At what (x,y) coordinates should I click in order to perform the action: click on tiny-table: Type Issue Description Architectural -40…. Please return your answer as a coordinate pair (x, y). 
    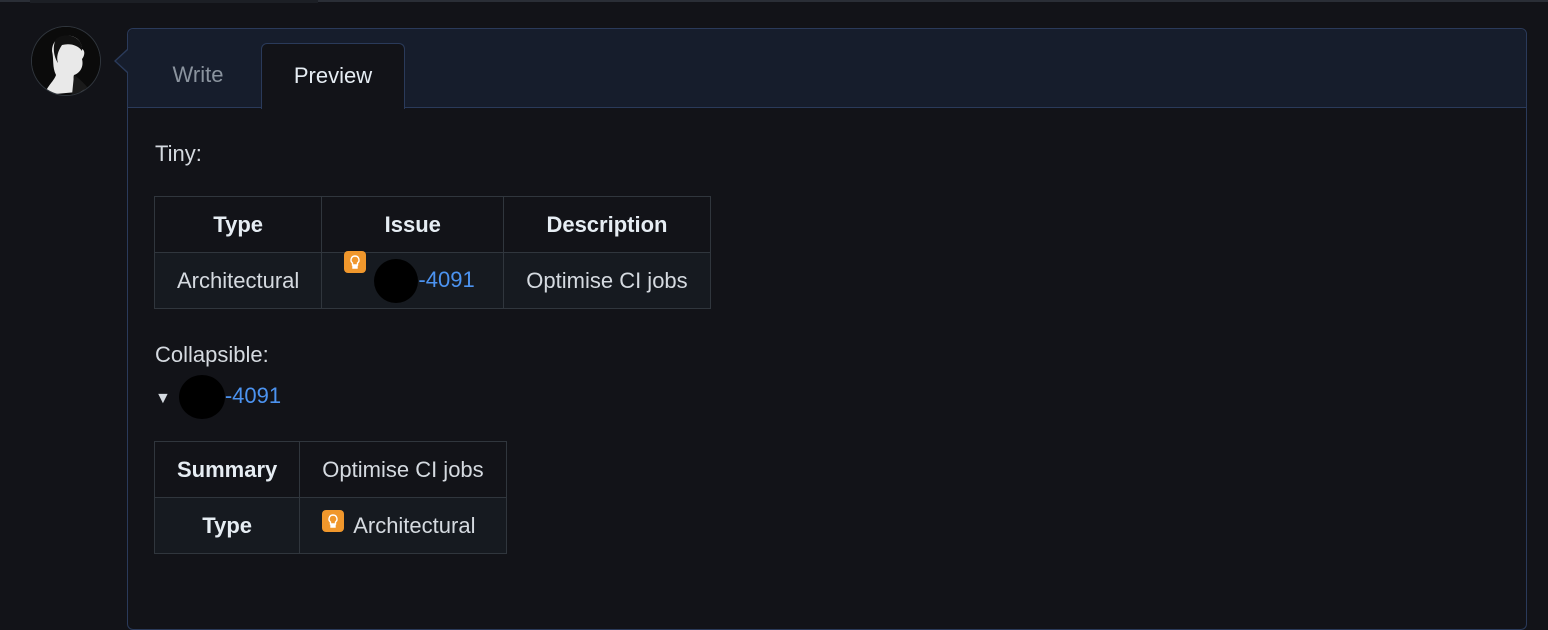
    Looking at the image, I should click on (432, 252).